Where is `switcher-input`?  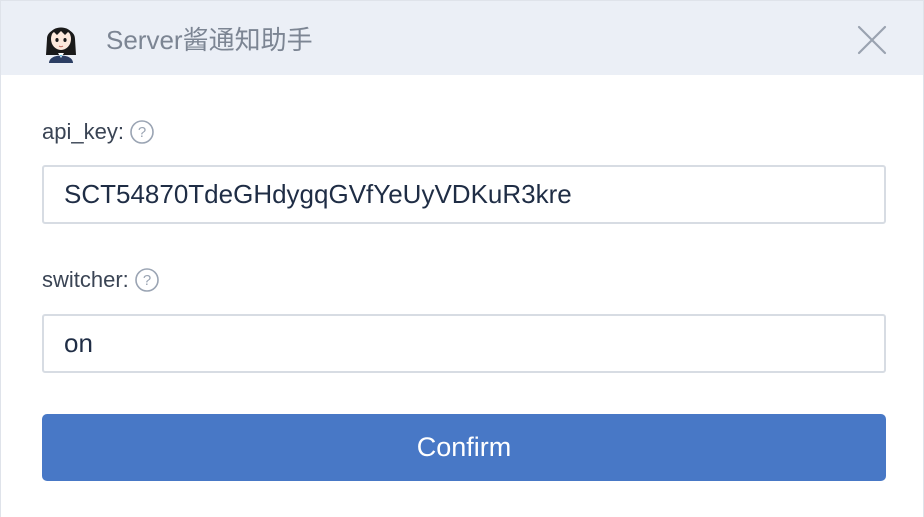
switcher-input is located at coordinates (464, 343).